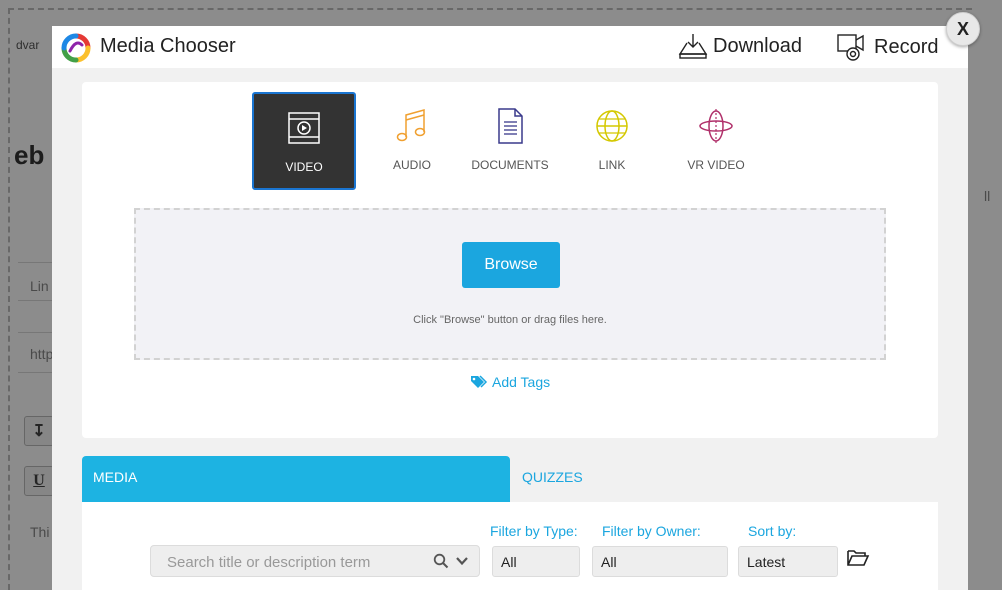 The height and width of the screenshot is (590, 1002). I want to click on search-input, so click(292, 562).